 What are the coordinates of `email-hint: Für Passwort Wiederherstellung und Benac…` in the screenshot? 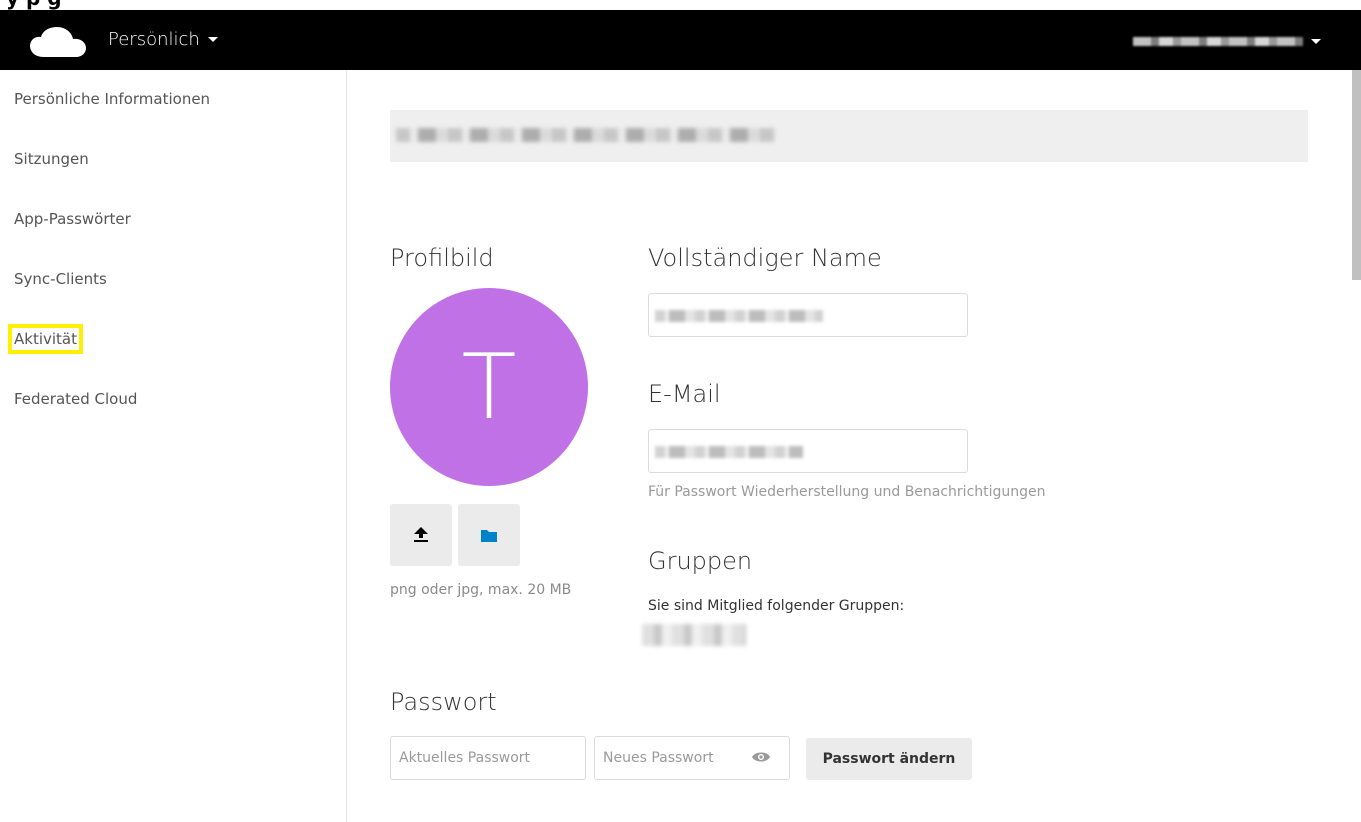 It's located at (847, 492).